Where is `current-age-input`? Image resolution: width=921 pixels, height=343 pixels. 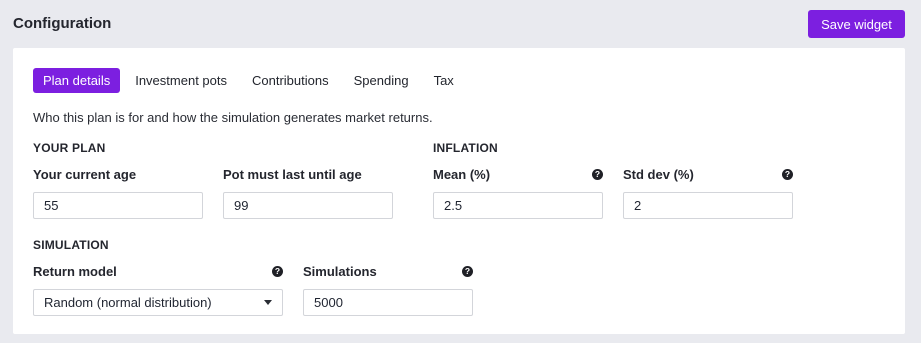 current-age-input is located at coordinates (118, 205).